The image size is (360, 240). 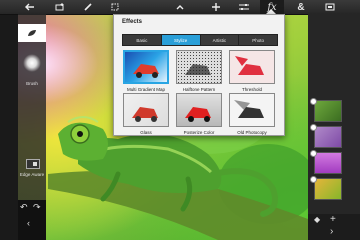 I want to click on effect-label: Posterize Color, so click(x=199, y=132).